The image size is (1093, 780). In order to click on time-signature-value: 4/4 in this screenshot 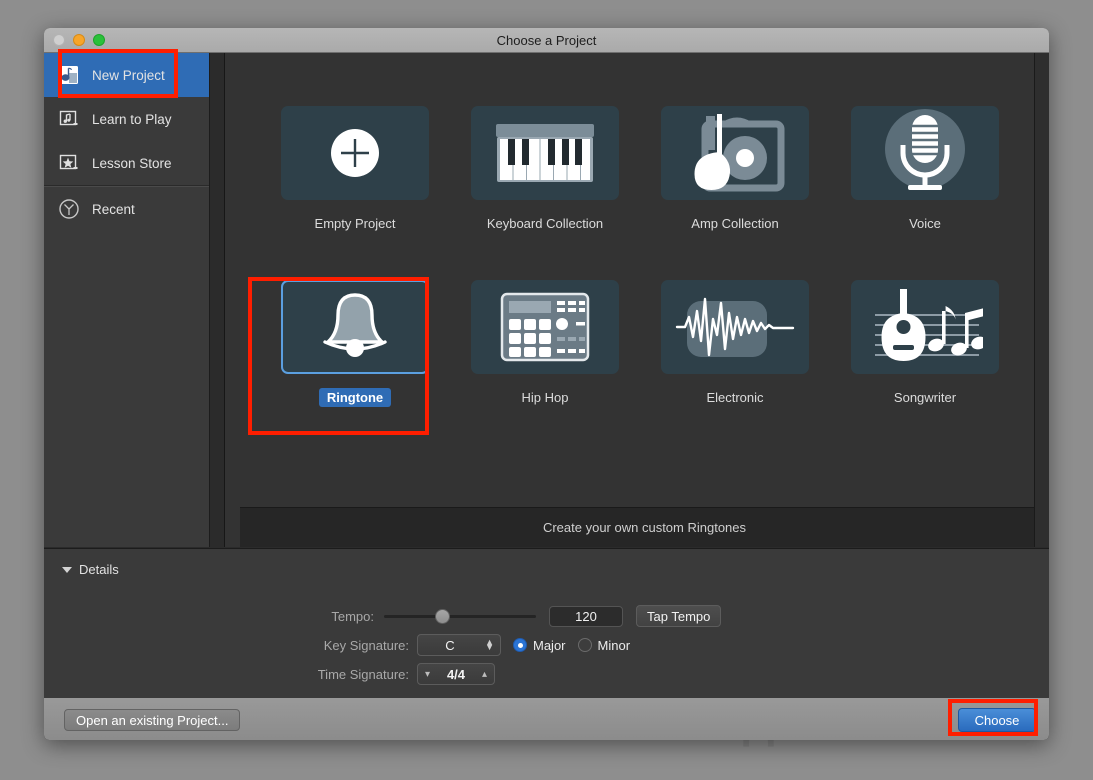, I will do `click(456, 674)`.